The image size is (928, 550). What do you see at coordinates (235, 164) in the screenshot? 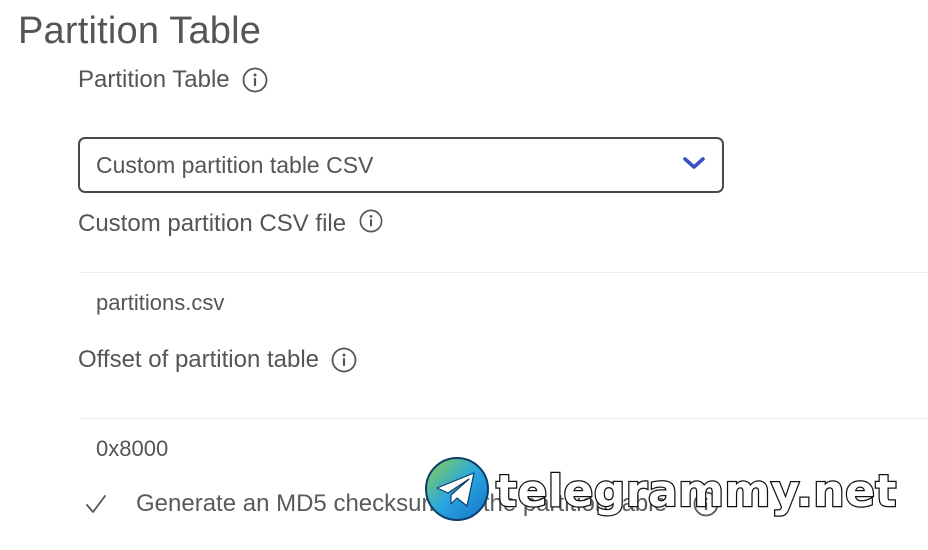
I see `partition-table-select-value: Custom partition table CSV` at bounding box center [235, 164].